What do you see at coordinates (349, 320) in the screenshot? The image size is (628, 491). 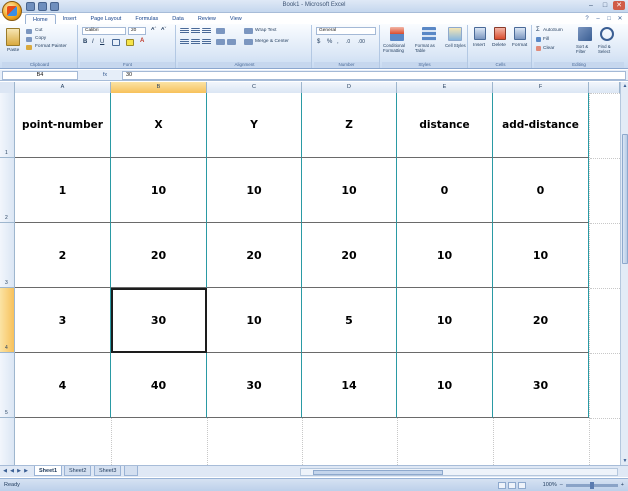 I see `cell-d4: 5` at bounding box center [349, 320].